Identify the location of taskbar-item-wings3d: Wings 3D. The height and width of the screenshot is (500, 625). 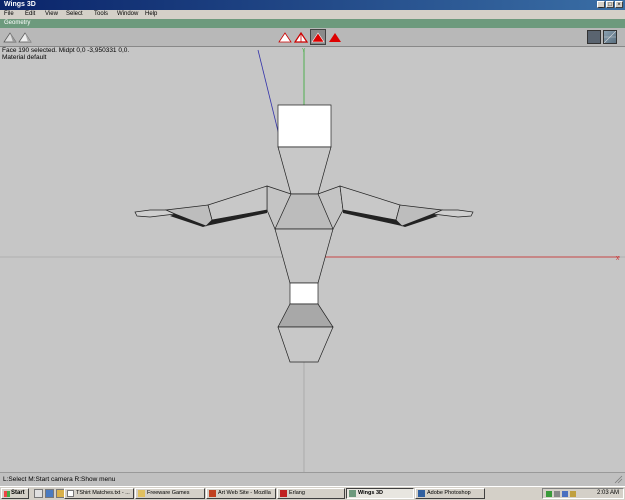
(380, 493).